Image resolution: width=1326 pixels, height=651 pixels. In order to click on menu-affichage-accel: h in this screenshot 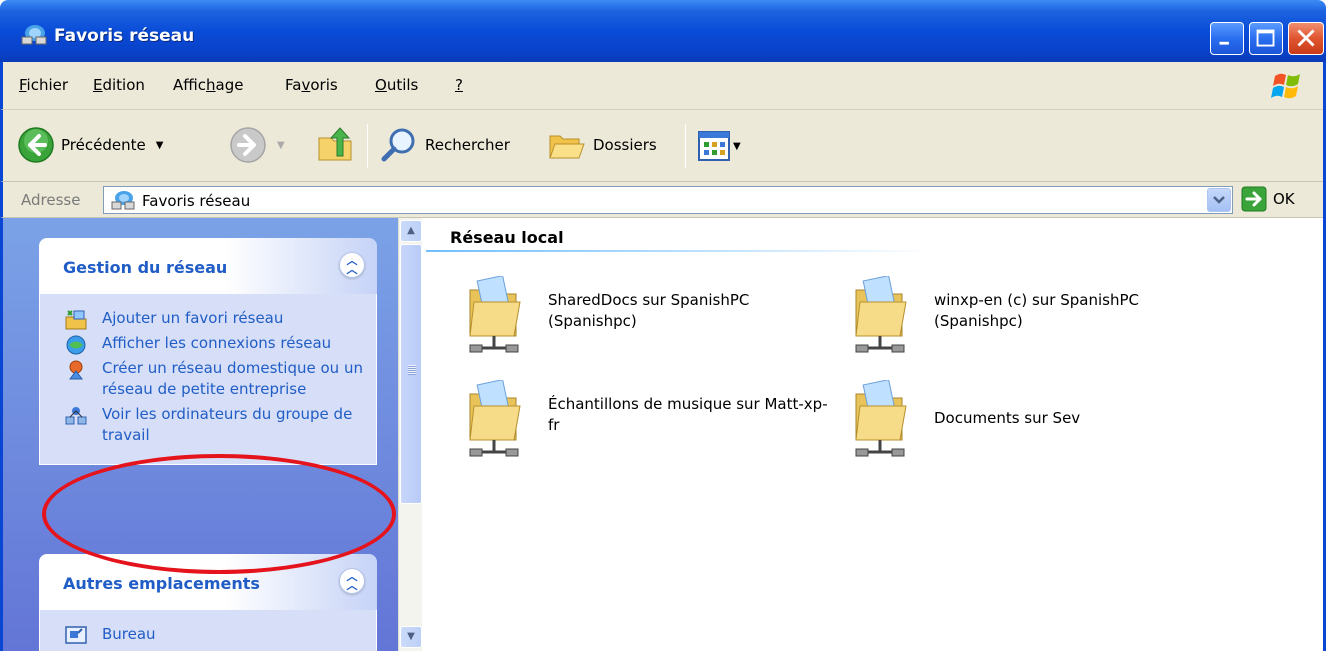, I will do `click(211, 85)`.